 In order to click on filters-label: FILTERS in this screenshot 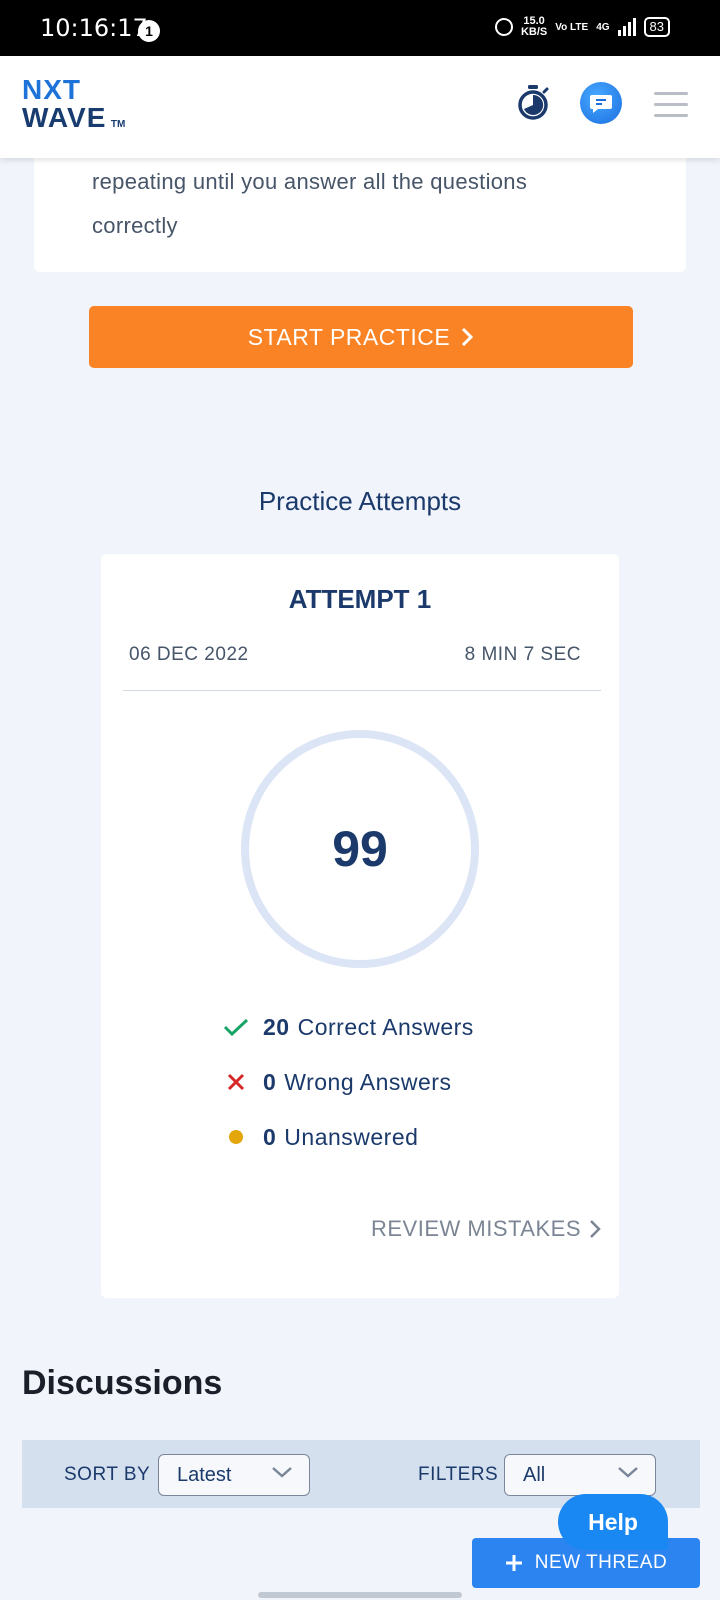, I will do `click(458, 1474)`.